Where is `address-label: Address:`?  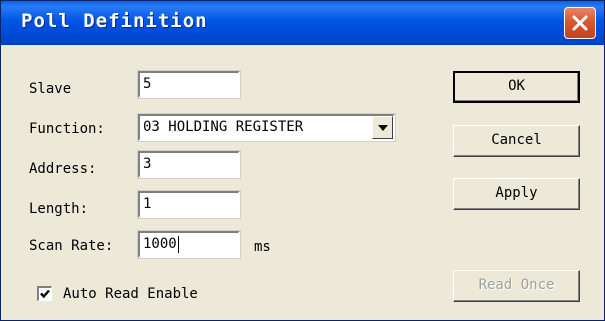
address-label: Address: is located at coordinates (63, 169).